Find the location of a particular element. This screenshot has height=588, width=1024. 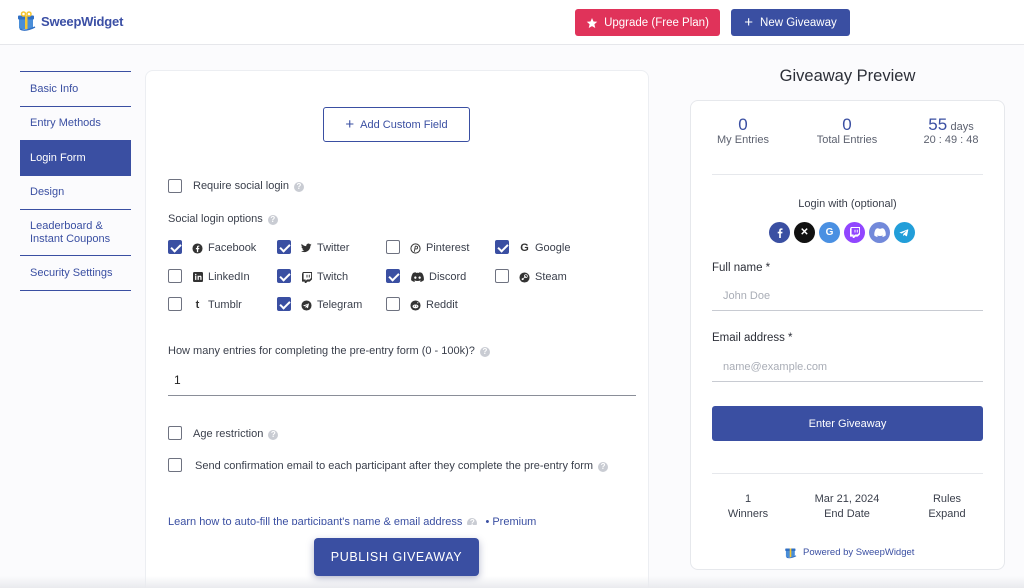

age-restriction-checkbox is located at coordinates (175, 433).